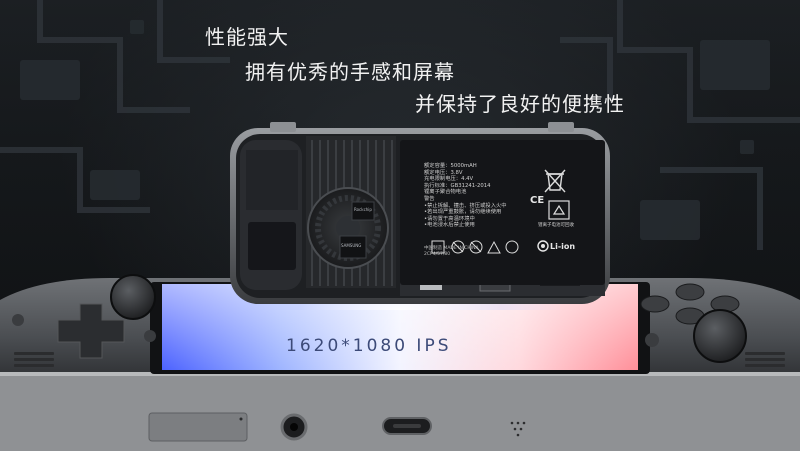 Image resolution: width=800 pixels, height=451 pixels. What do you see at coordinates (450, 166) in the screenshot?
I see `battery-line: 额定容量：5000mAH` at bounding box center [450, 166].